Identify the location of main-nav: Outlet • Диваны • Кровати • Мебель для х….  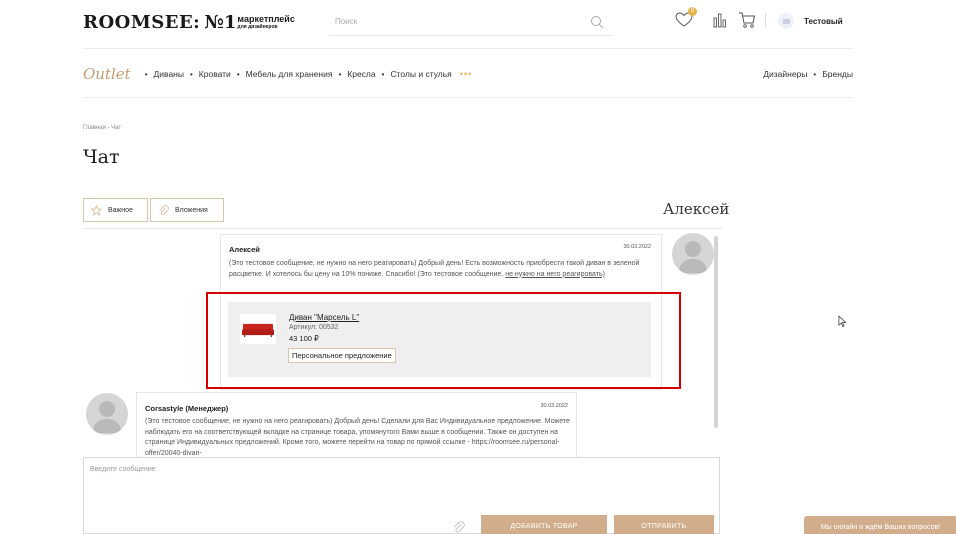
(277, 74).